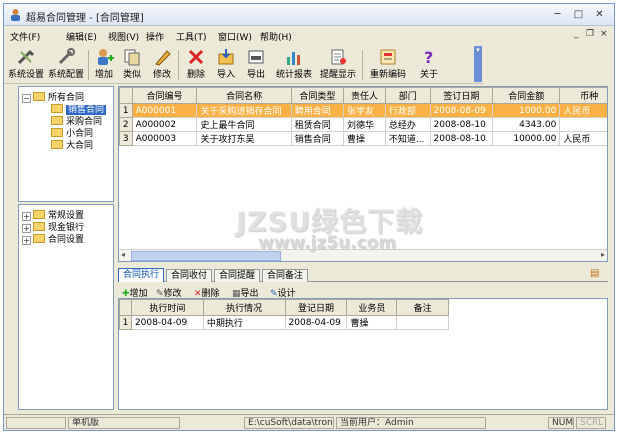 The width and height of the screenshot is (618, 434). Describe the element at coordinates (388, 65) in the screenshot. I see `recode-button: 重新编码` at that location.